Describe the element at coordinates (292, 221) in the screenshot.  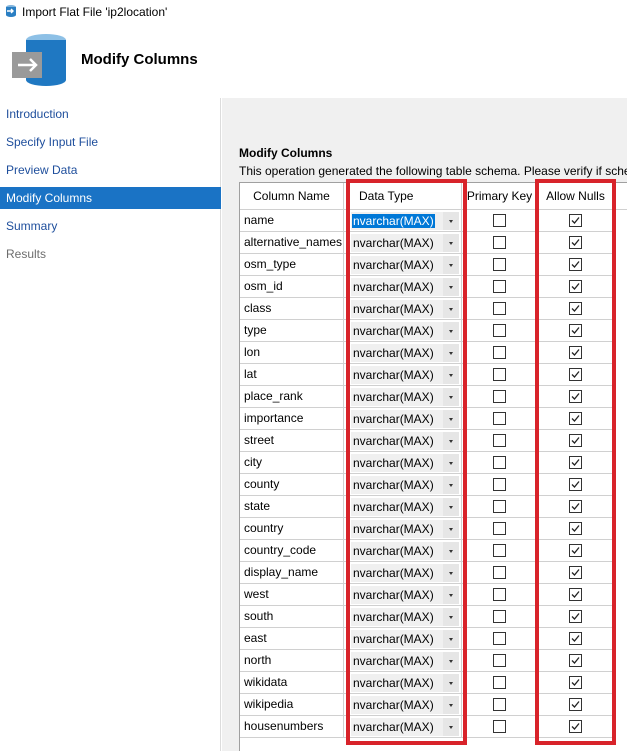
I see `column-name-cell: name` at that location.